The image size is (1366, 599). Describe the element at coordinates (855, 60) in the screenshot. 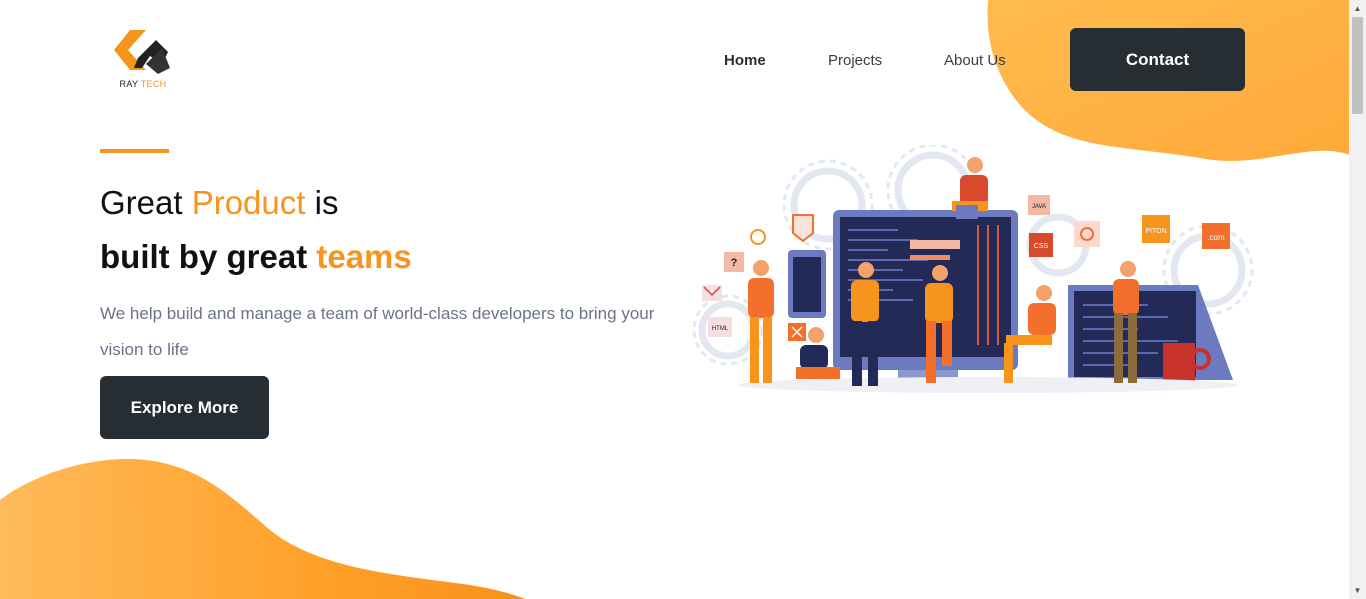

I see `nav-projects-link: Projects` at that location.